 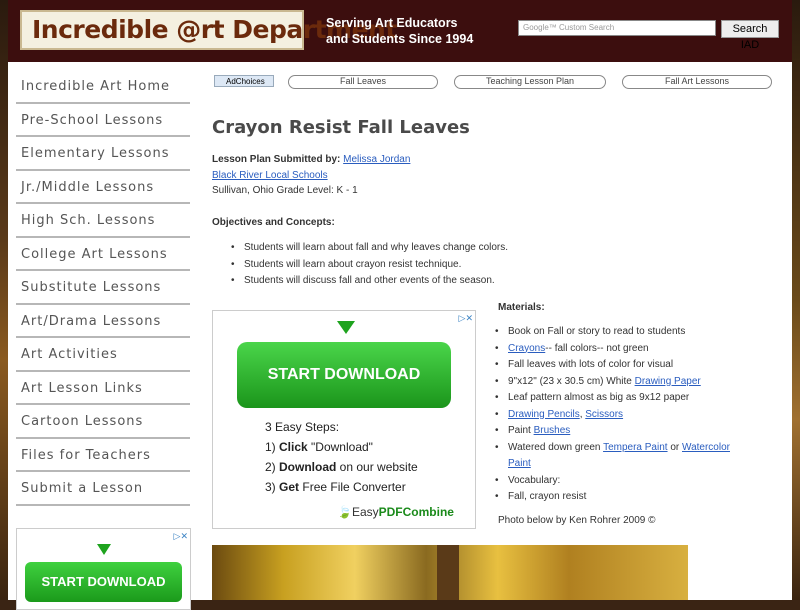 I want to click on sidebar-ad: ▷✕ START DOWNLOAD, so click(x=103, y=569).